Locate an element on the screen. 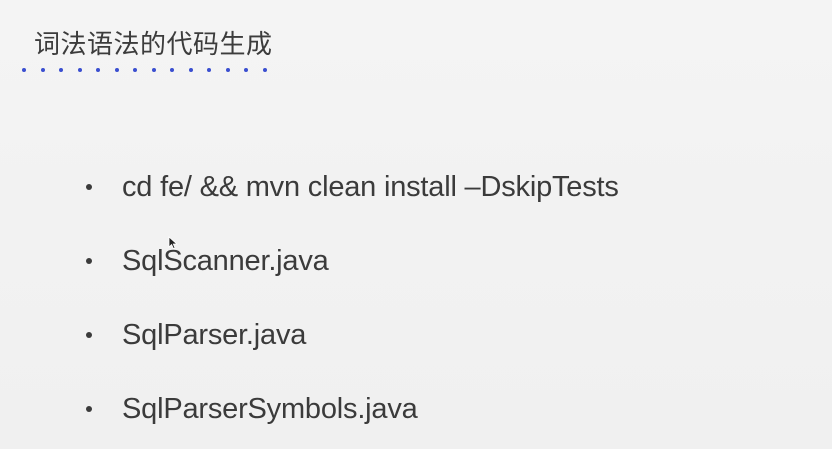 This screenshot has height=449, width=832. bullet-item-sql-parser: SqlParser.java is located at coordinates (352, 335).